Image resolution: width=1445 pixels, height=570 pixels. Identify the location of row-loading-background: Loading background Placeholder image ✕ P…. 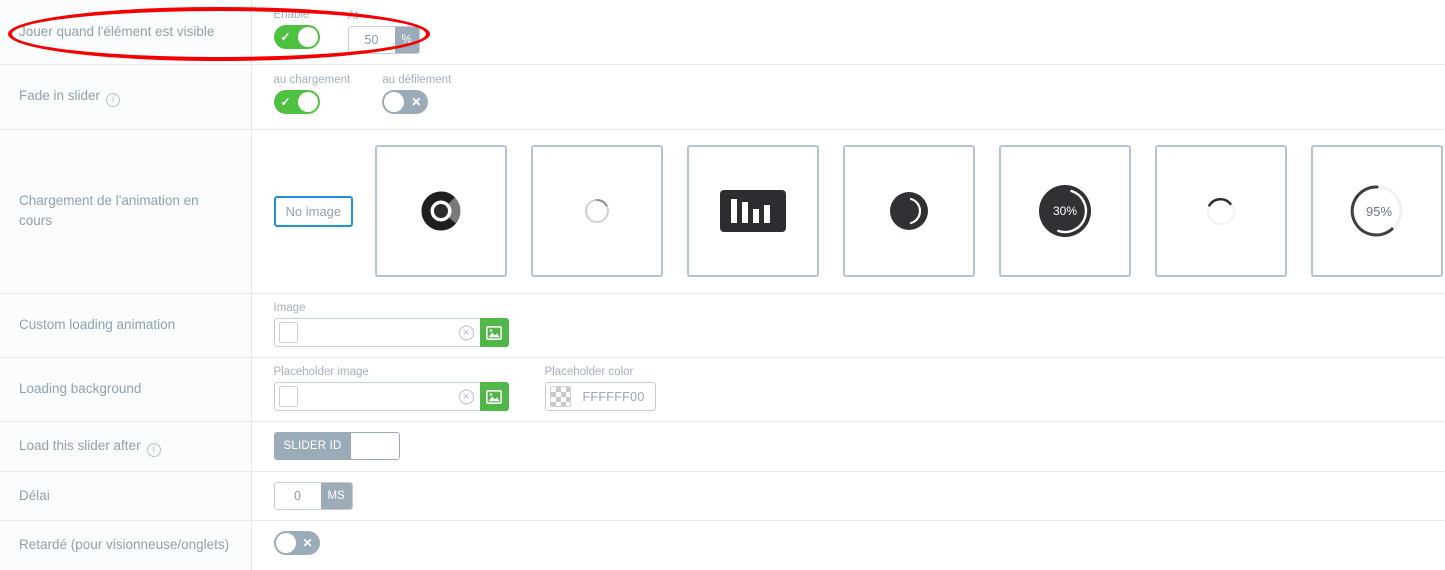
(722, 389).